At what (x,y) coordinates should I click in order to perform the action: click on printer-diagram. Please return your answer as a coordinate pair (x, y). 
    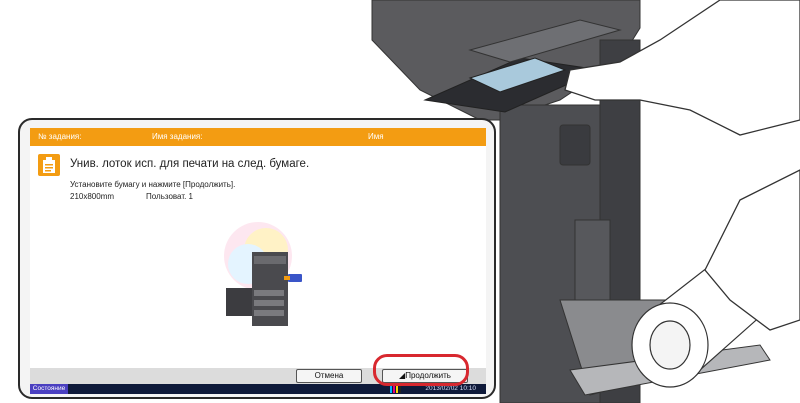
    Looking at the image, I should click on (263, 274).